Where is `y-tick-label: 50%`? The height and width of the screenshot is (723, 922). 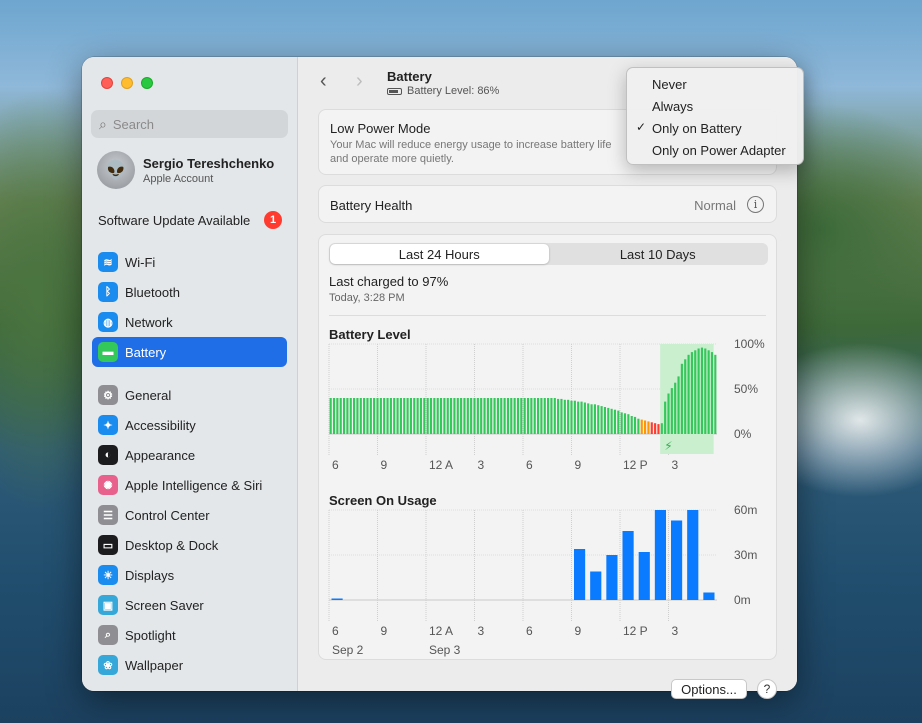
y-tick-label: 50% is located at coordinates (746, 389).